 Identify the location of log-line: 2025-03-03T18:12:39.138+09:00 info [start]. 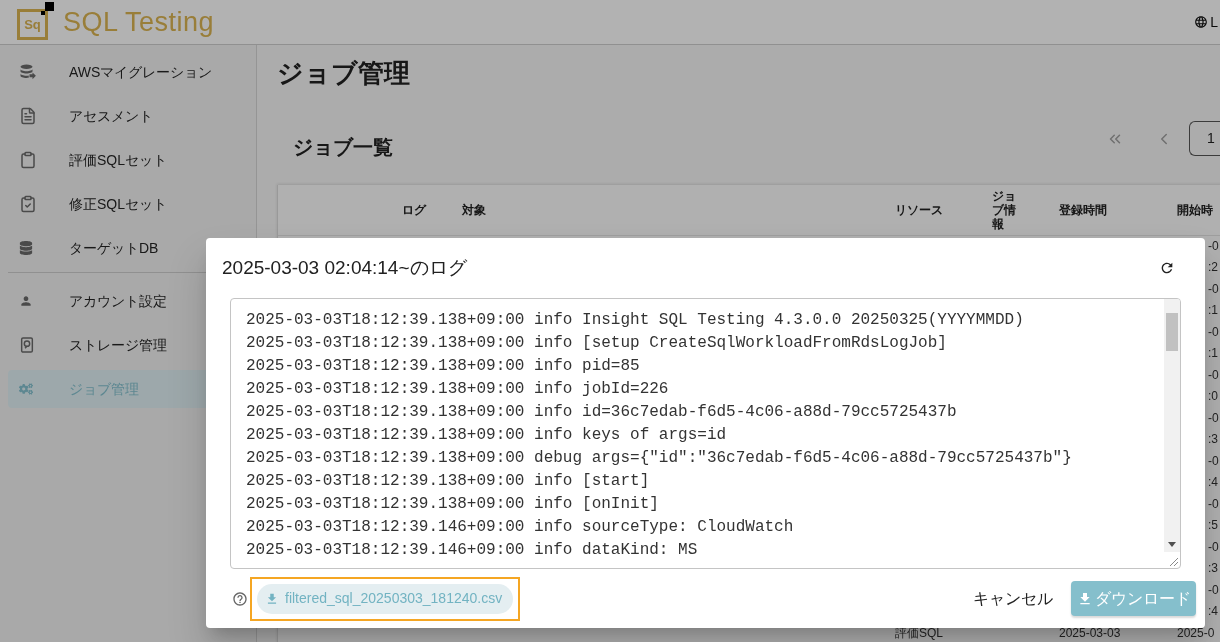
(448, 481).